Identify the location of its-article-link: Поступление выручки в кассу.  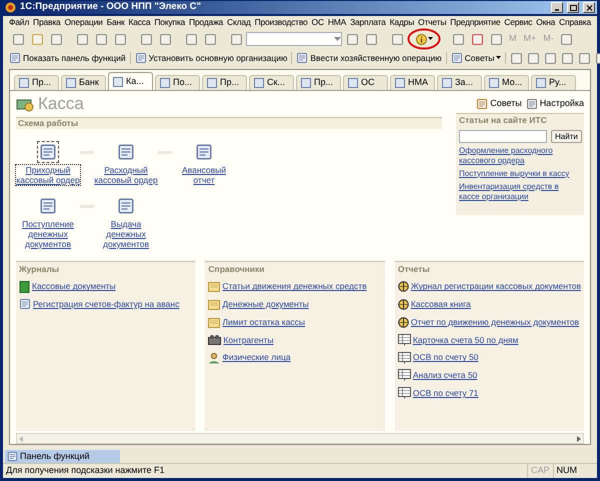
(520, 173).